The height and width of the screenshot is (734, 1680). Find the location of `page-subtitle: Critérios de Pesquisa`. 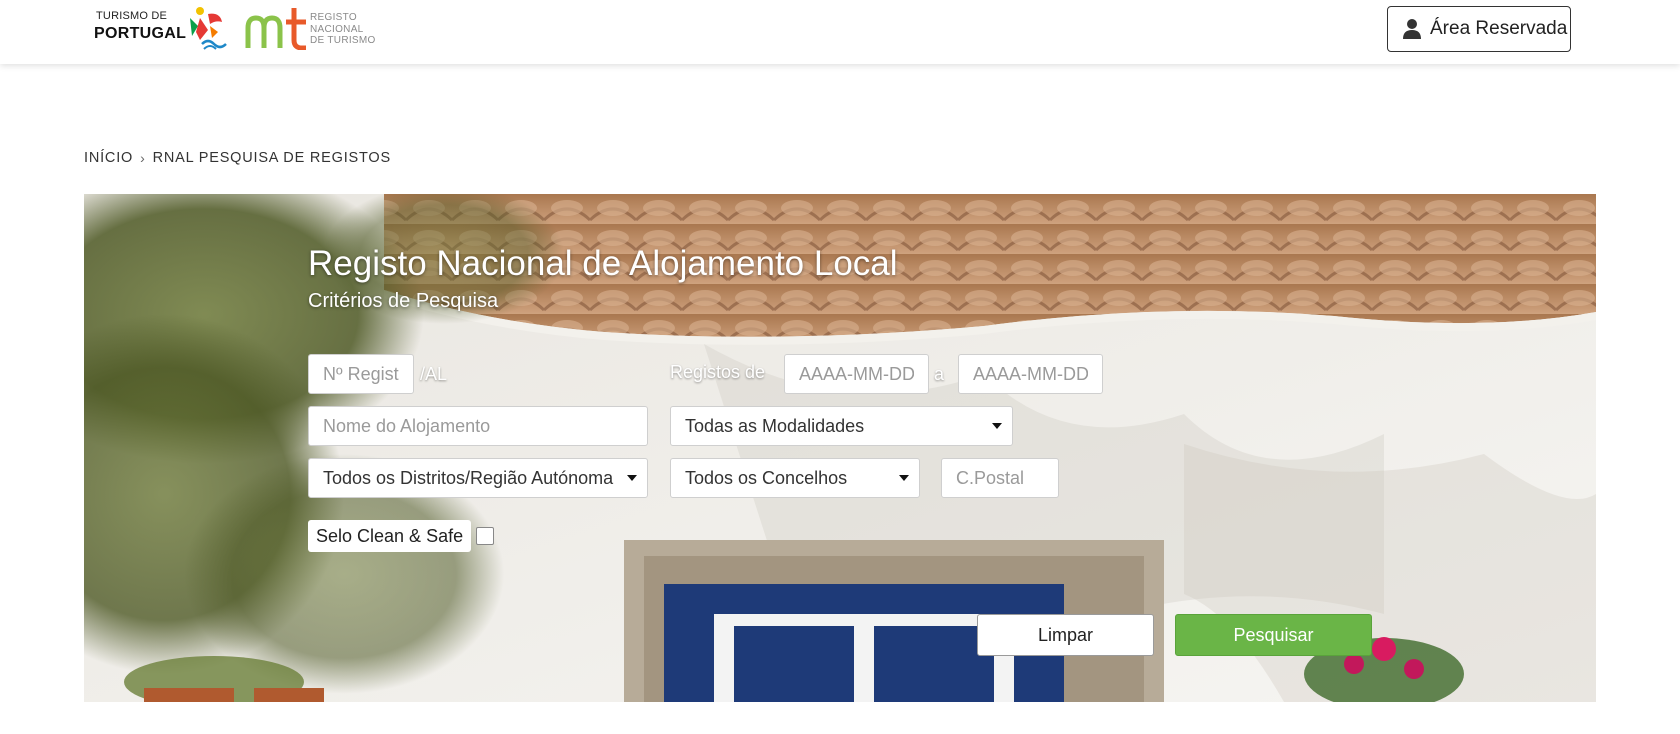

page-subtitle: Critérios de Pesquisa is located at coordinates (403, 301).